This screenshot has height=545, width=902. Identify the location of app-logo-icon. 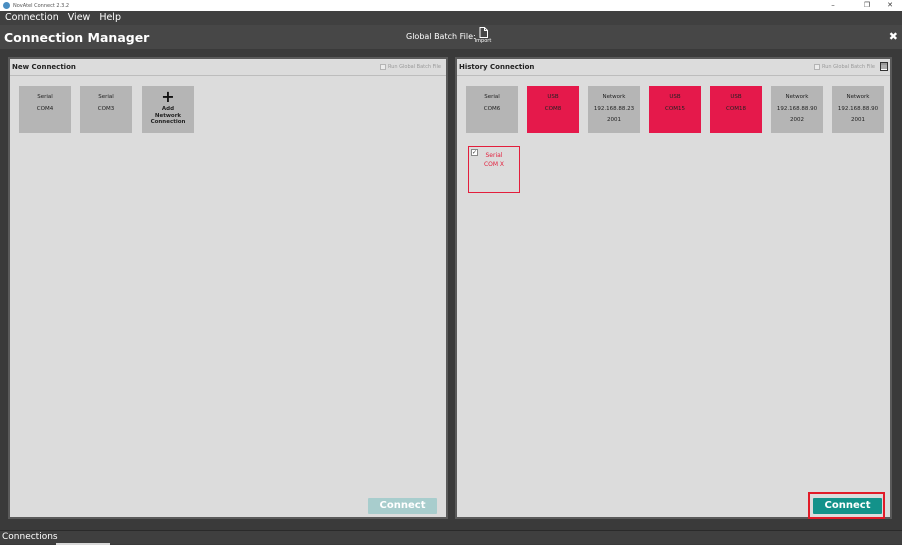
(6, 5).